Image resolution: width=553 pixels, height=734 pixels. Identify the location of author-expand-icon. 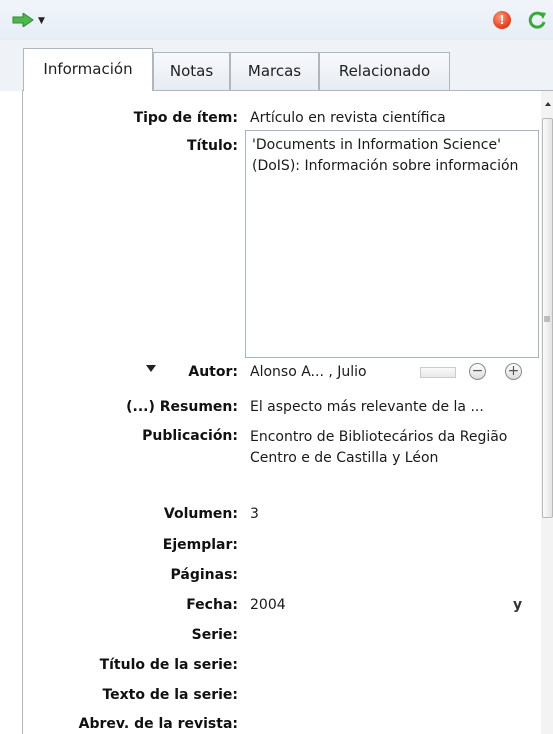
(151, 368).